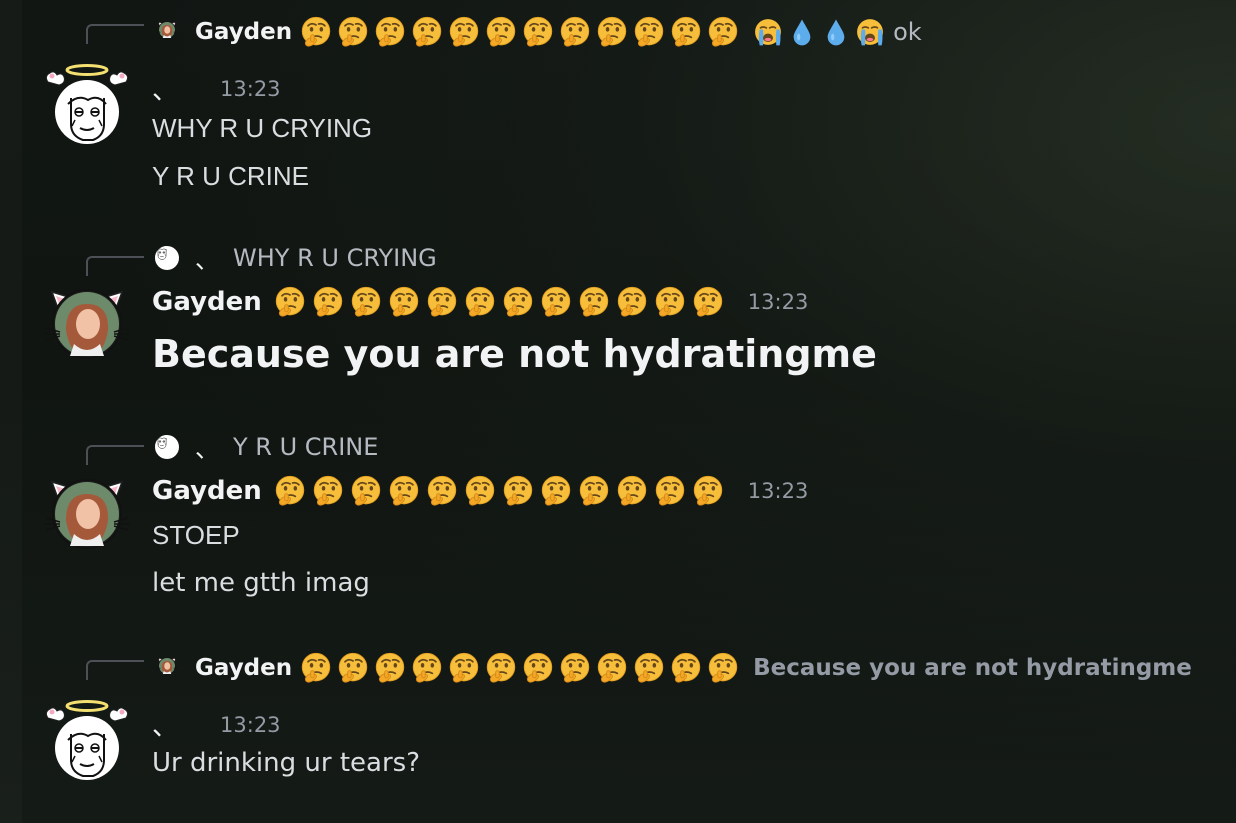  What do you see at coordinates (230, 176) in the screenshot?
I see `message-line: Y R U CRINE` at bounding box center [230, 176].